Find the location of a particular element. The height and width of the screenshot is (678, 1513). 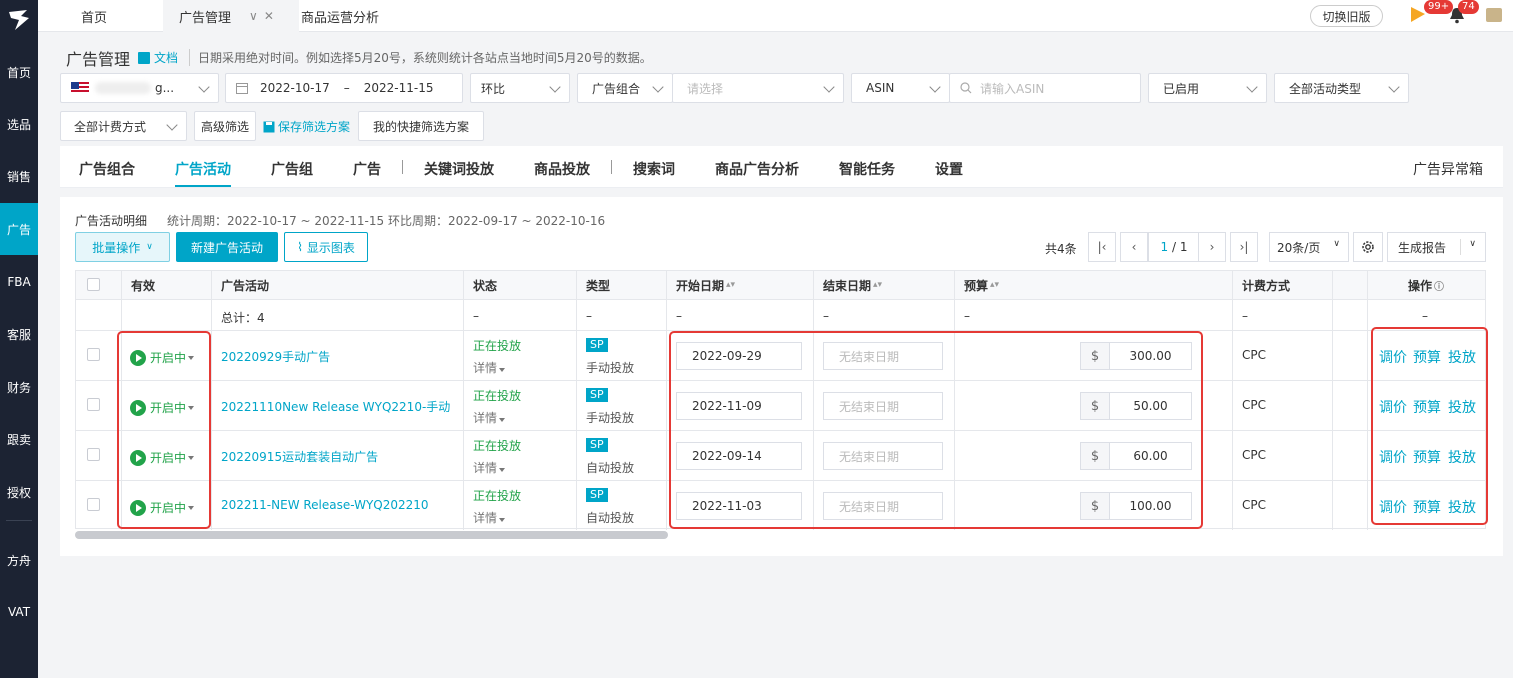

billing-select: 全部计费方式 is located at coordinates (123, 126).